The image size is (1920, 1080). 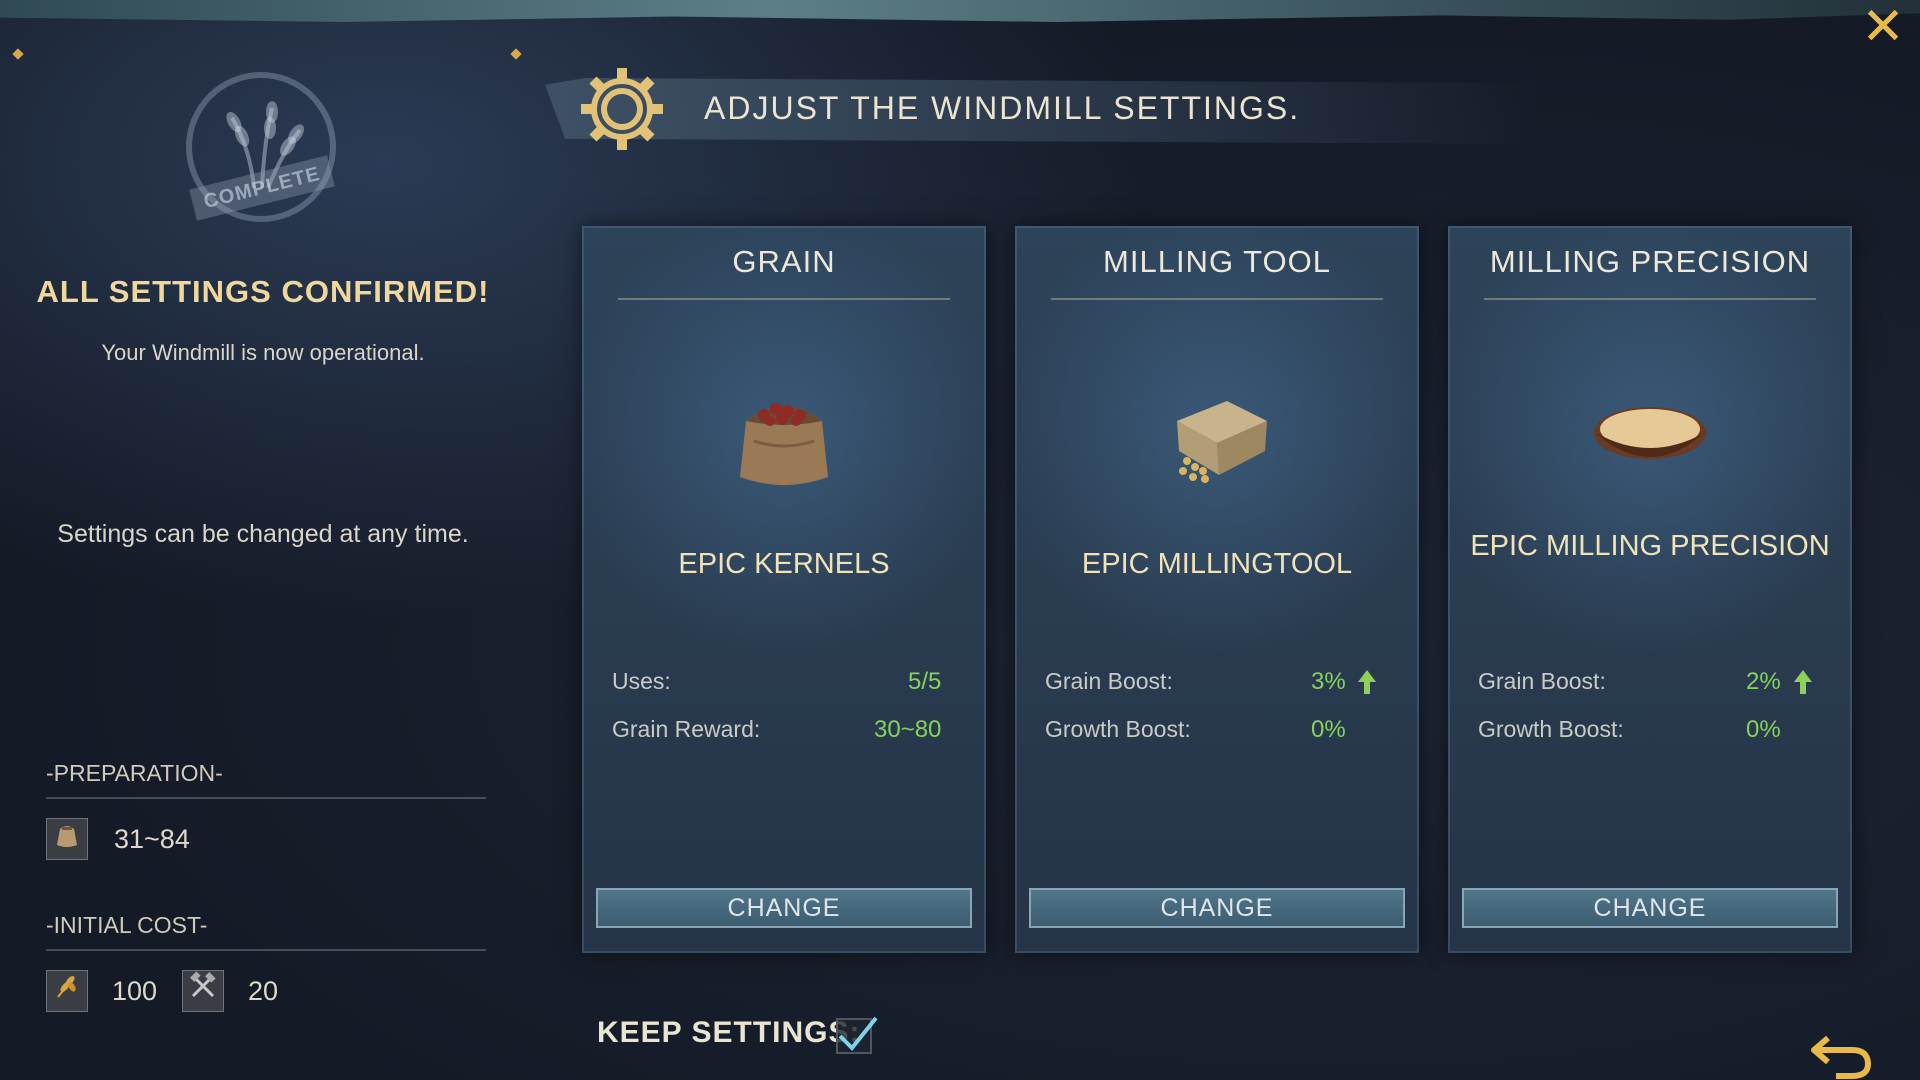 What do you see at coordinates (960, 11) in the screenshot?
I see `top-decor-band` at bounding box center [960, 11].